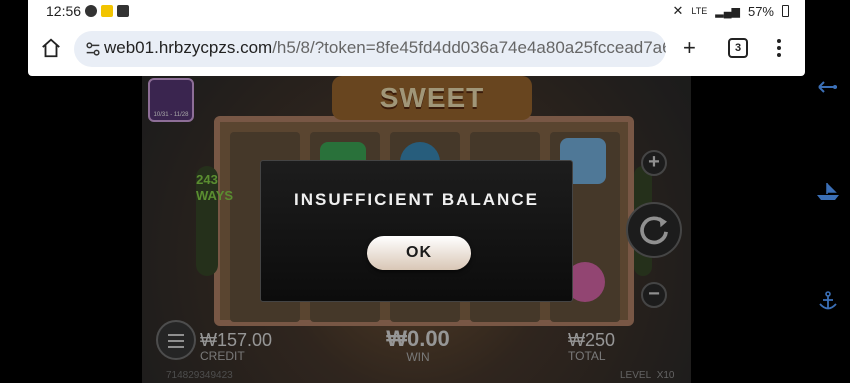 The width and height of the screenshot is (850, 383). I want to click on anchor-icon, so click(828, 301).